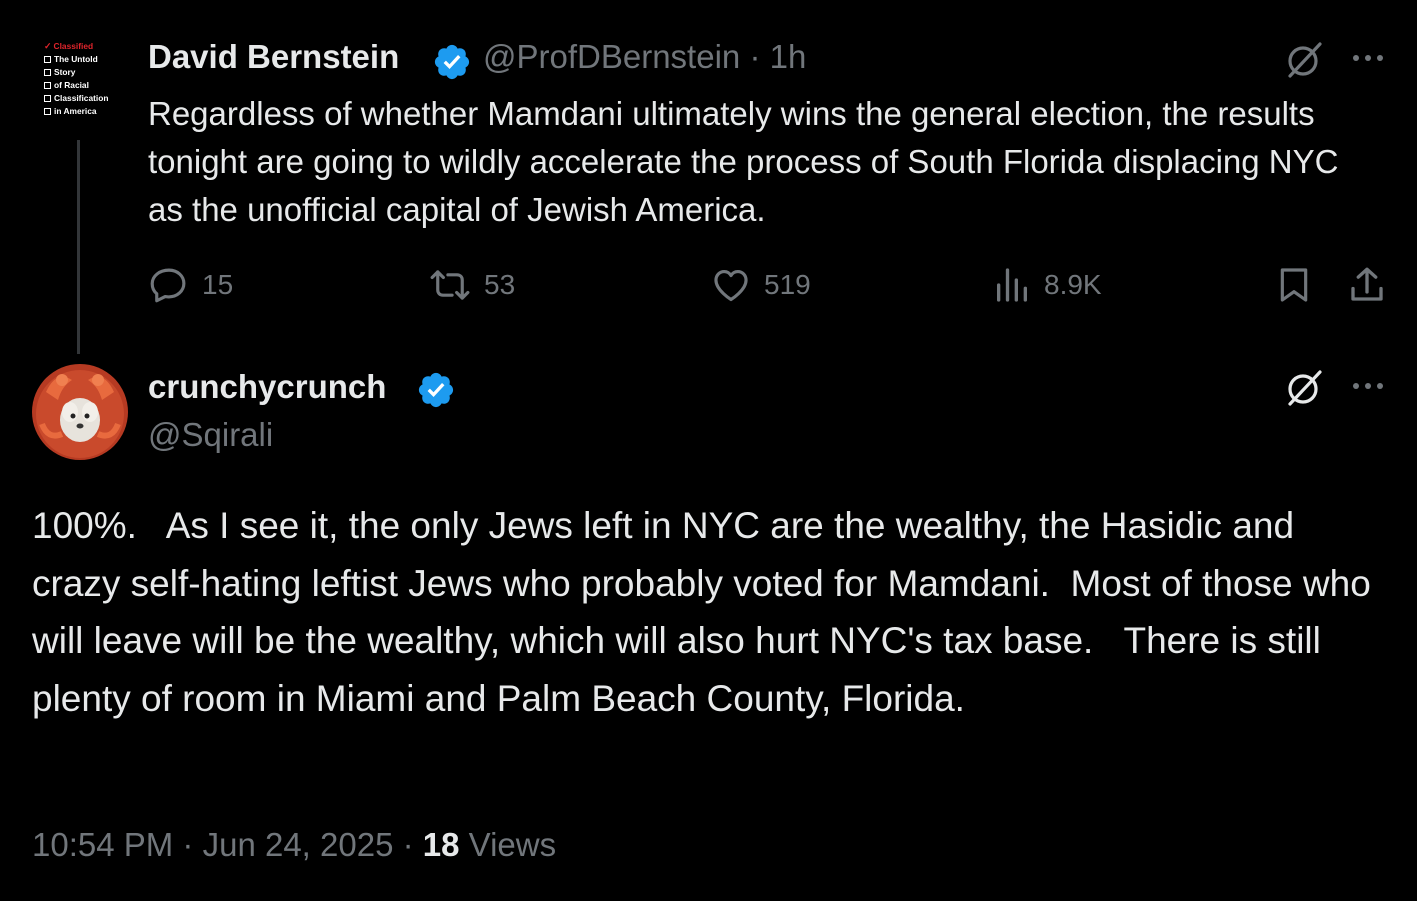  What do you see at coordinates (102, 844) in the screenshot?
I see `tweet-time: 10:54 PM` at bounding box center [102, 844].